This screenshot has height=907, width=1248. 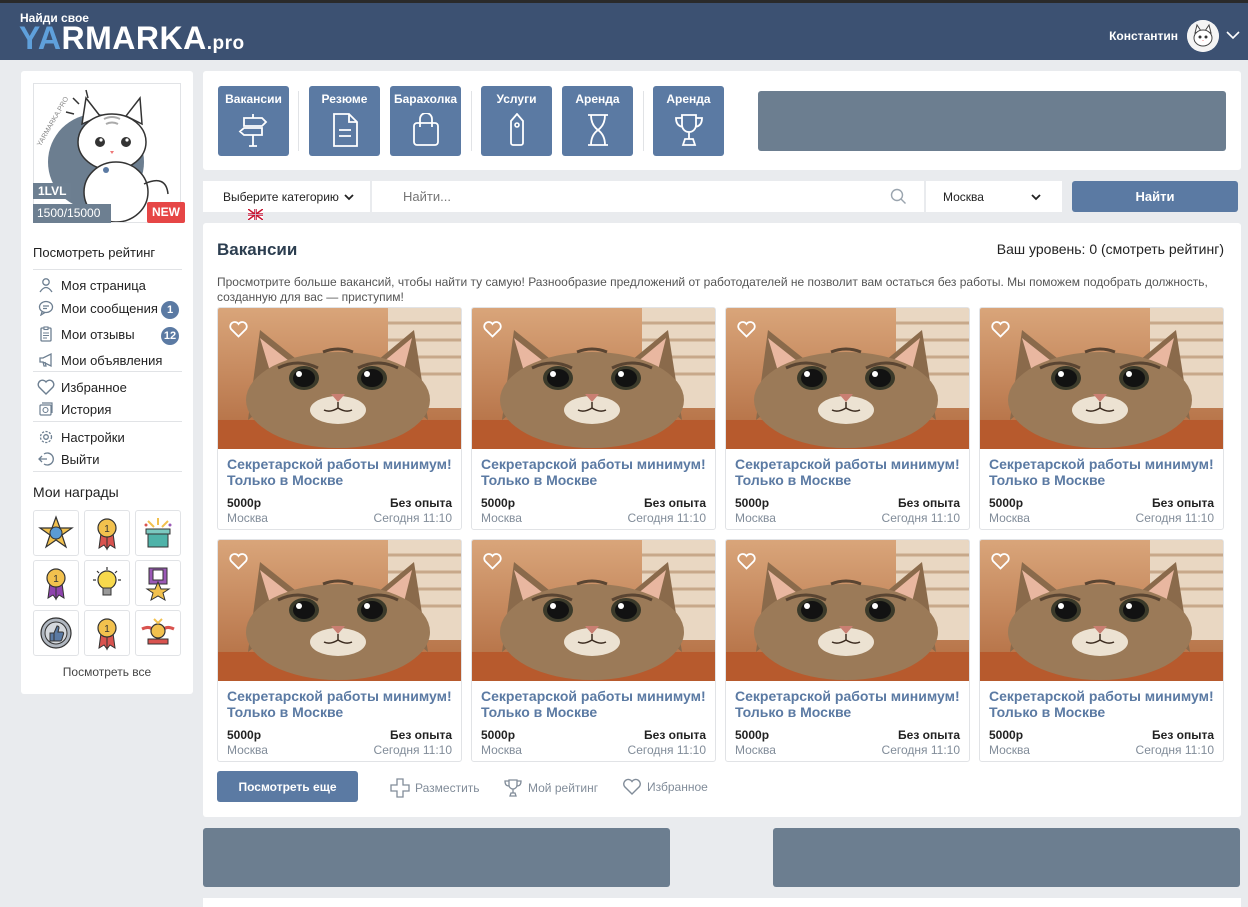 I want to click on menu-reviews: Мои отзывы, so click(x=86, y=334).